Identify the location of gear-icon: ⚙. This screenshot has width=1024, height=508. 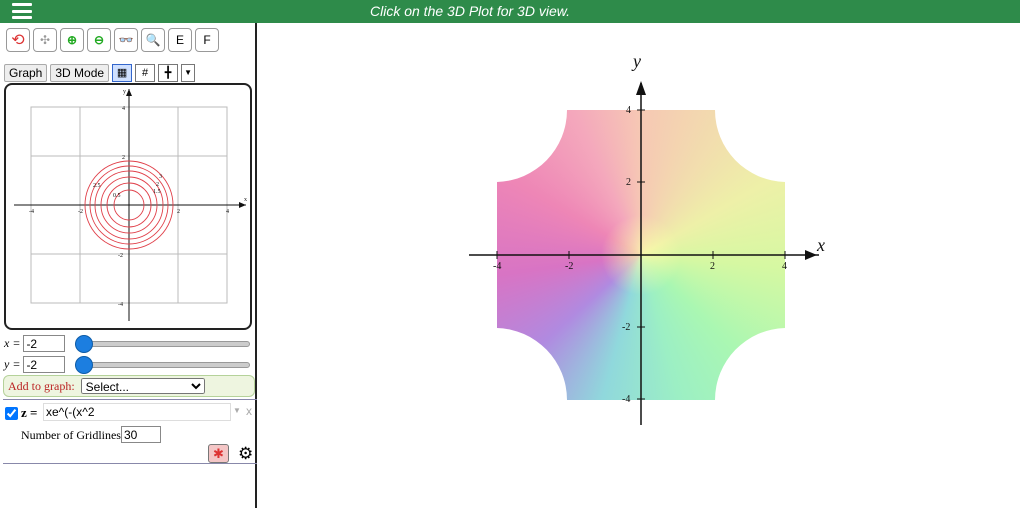
(245, 454).